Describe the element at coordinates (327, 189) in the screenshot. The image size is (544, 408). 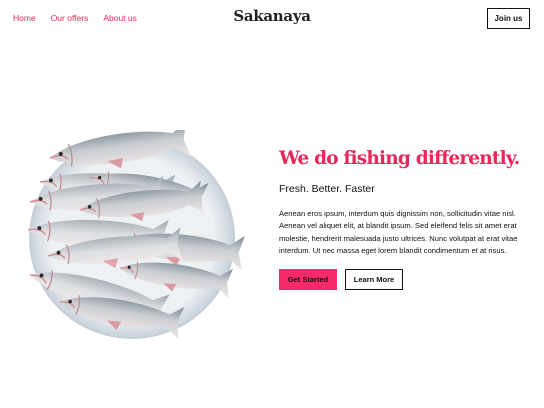
I see `hero-tagline: Fresh. Better. Faster` at that location.